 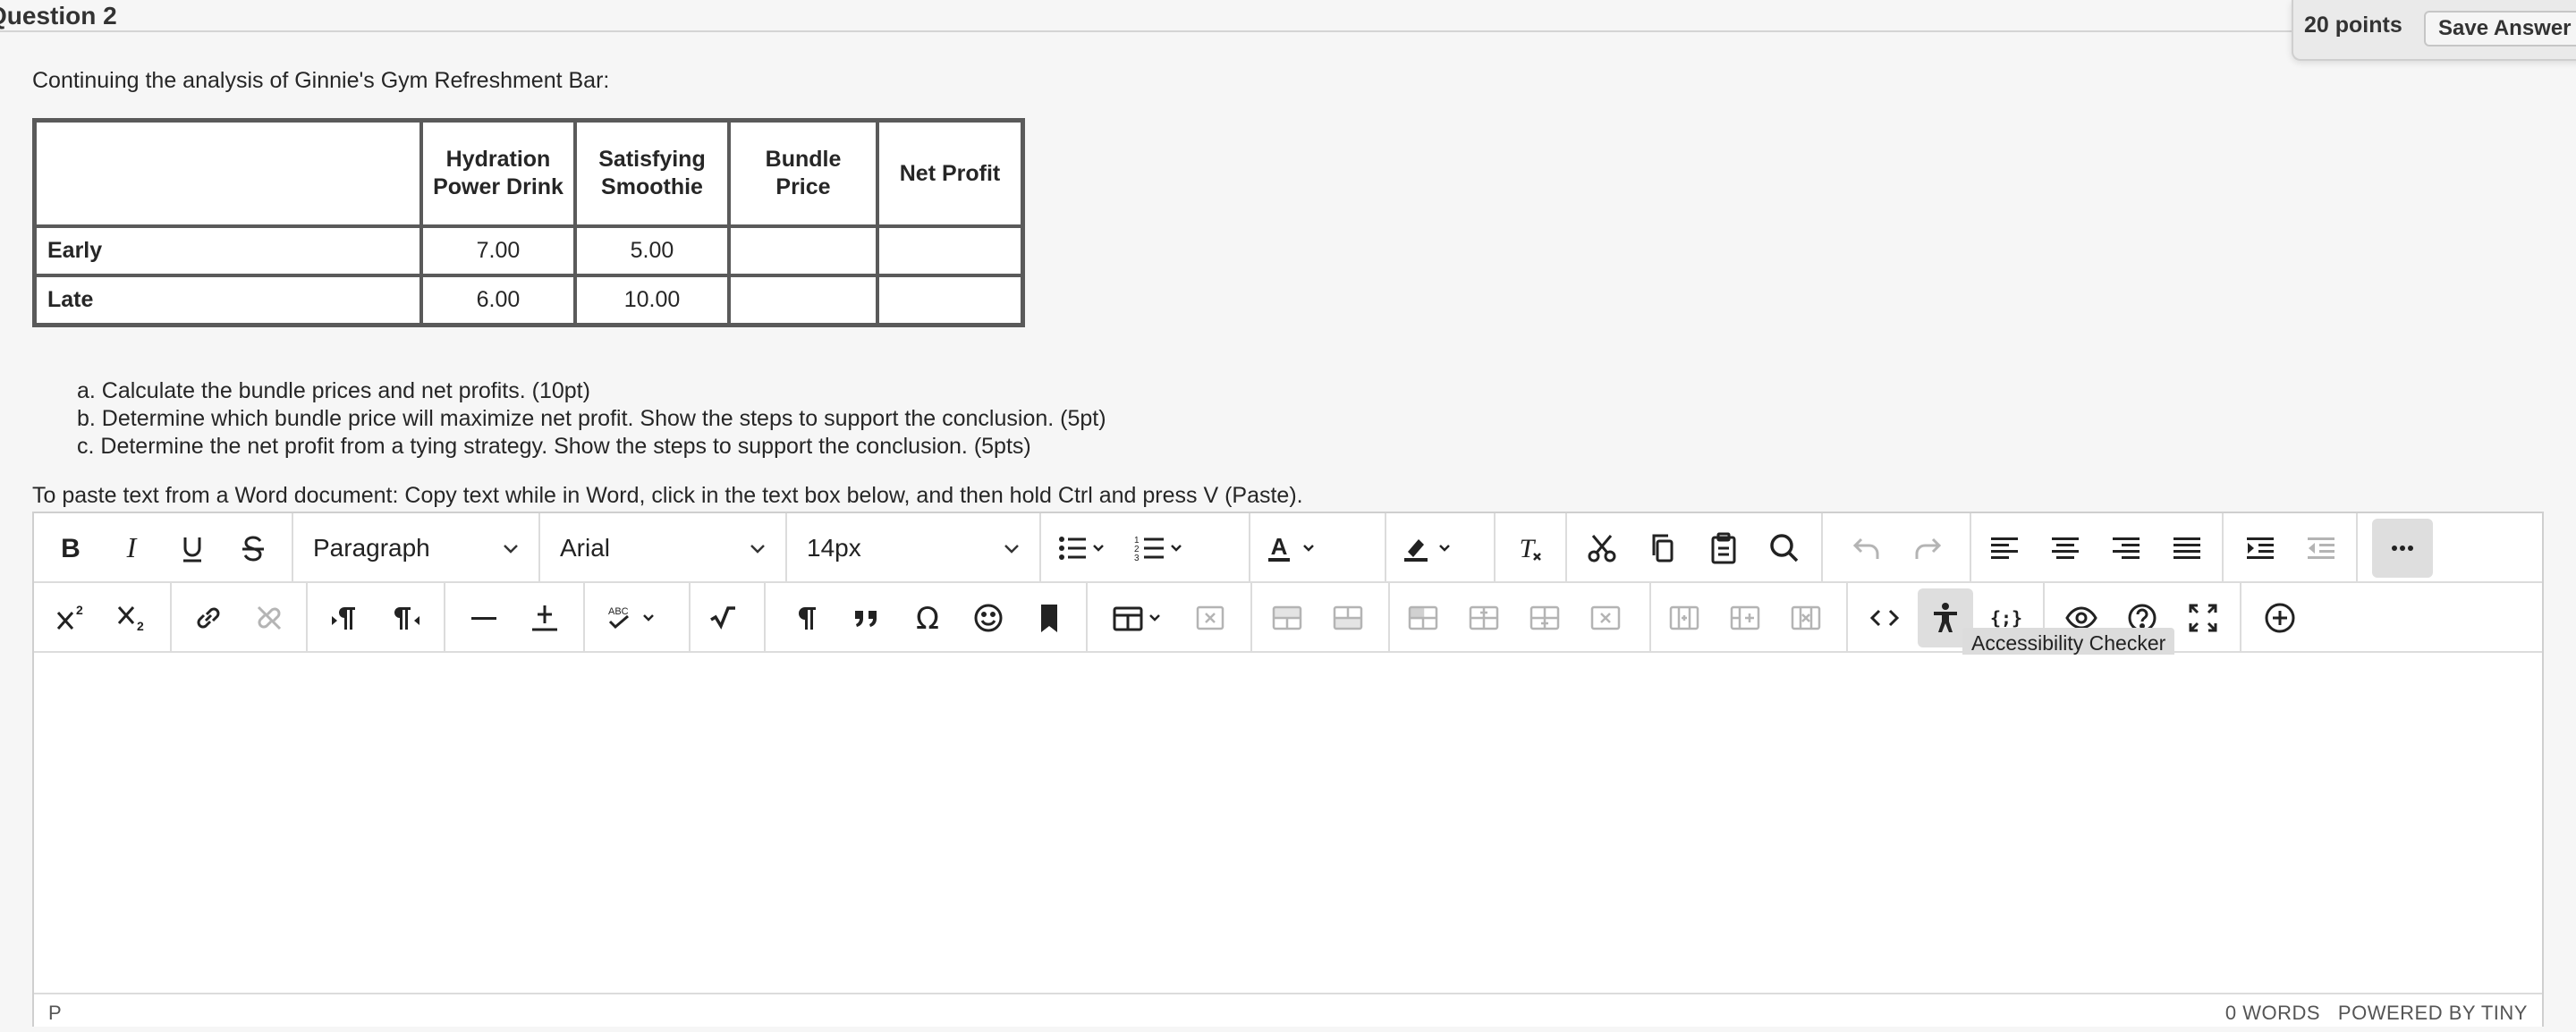 I want to click on table-header: Satisfying Smoothie, so click(x=652, y=173).